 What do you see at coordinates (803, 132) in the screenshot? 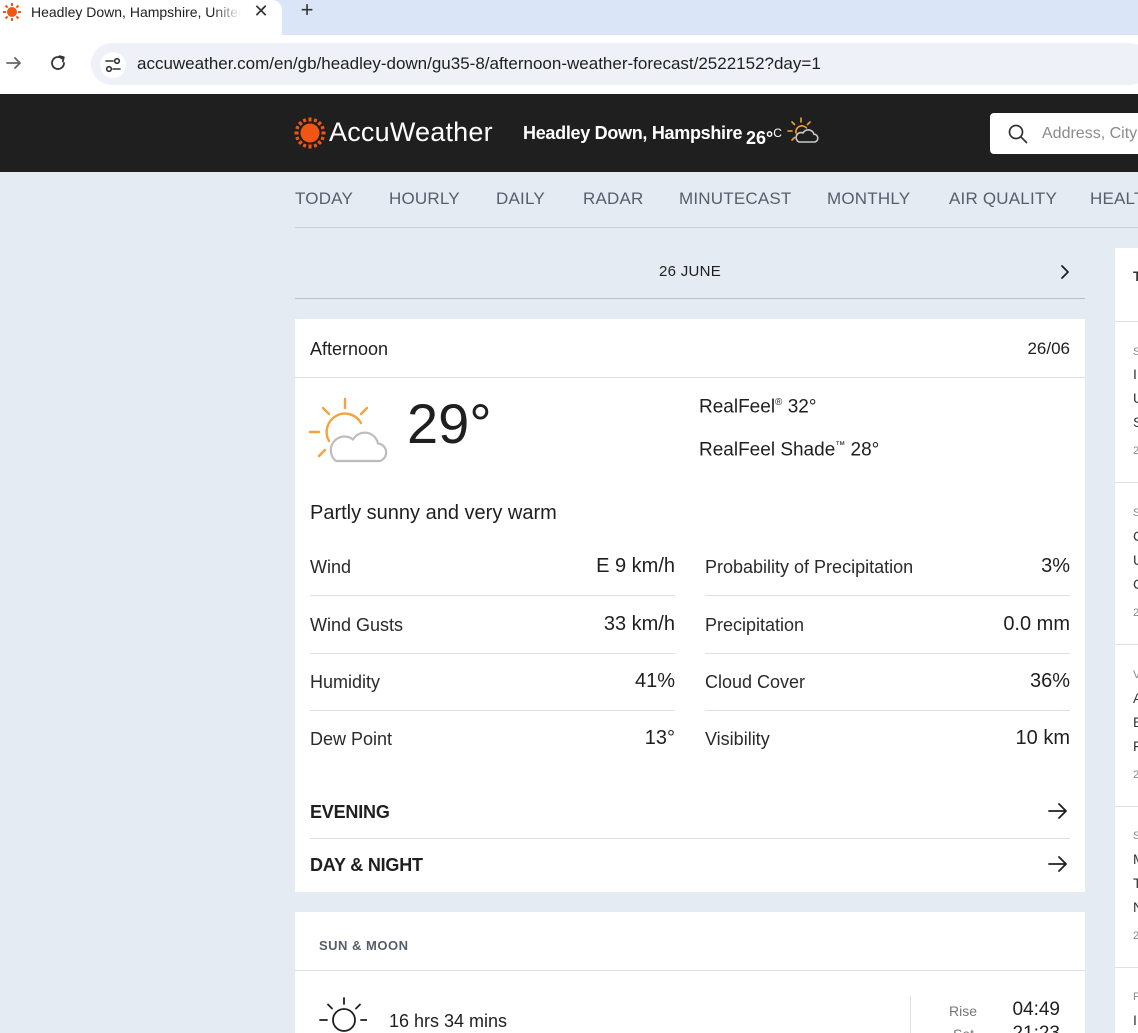
I see `partly-sunny-icon` at bounding box center [803, 132].